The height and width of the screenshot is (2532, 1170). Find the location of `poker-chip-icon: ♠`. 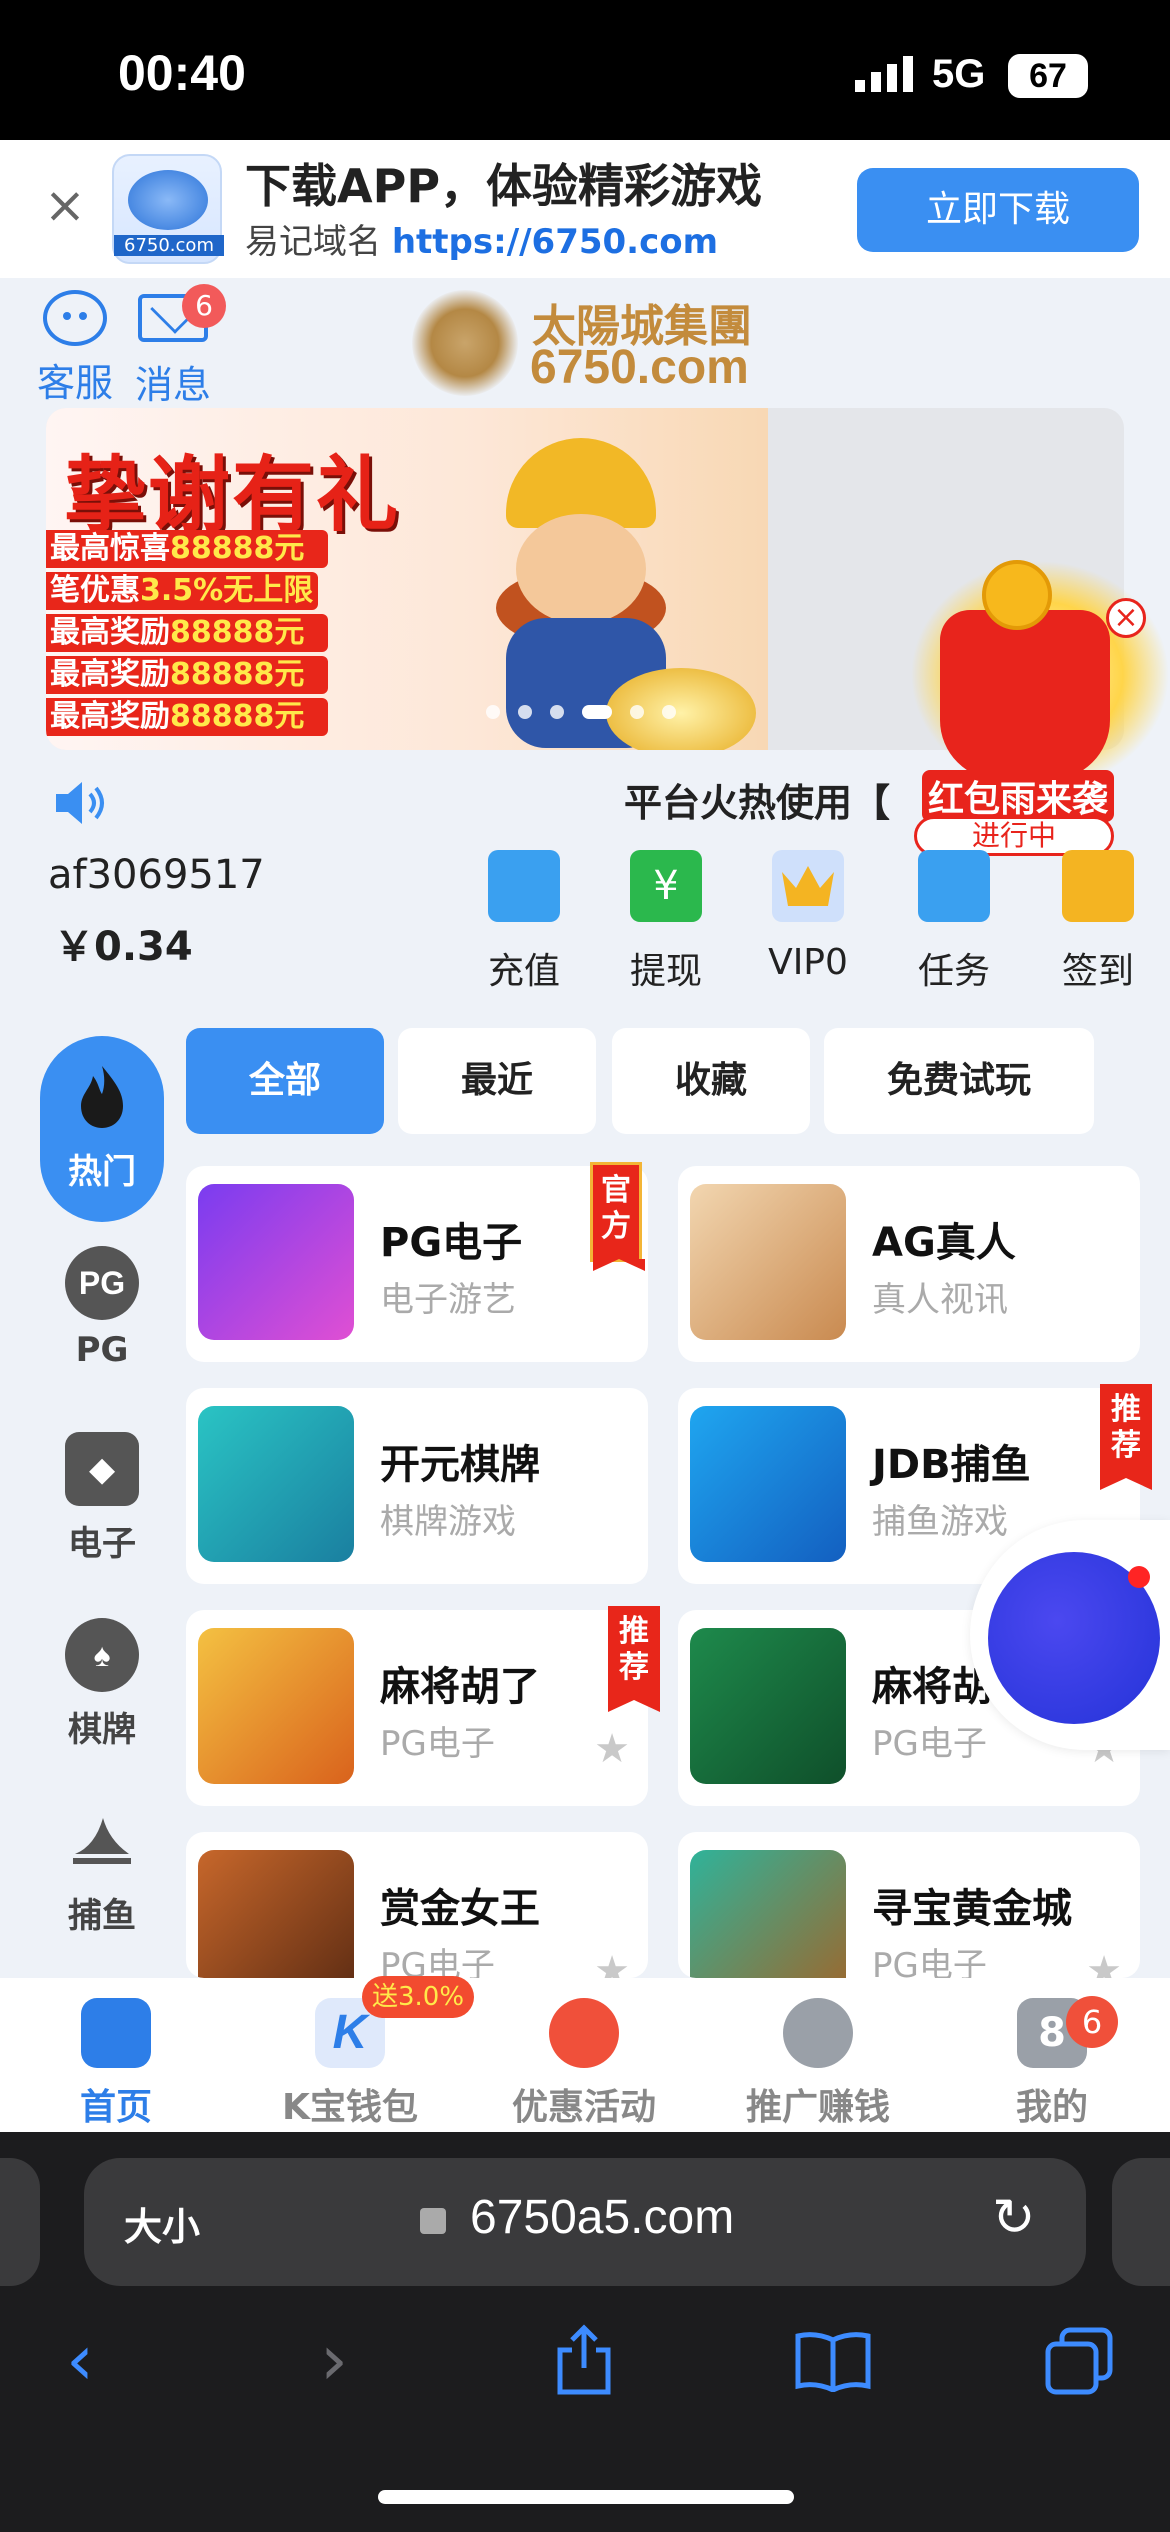

poker-chip-icon: ♠ is located at coordinates (102, 1655).